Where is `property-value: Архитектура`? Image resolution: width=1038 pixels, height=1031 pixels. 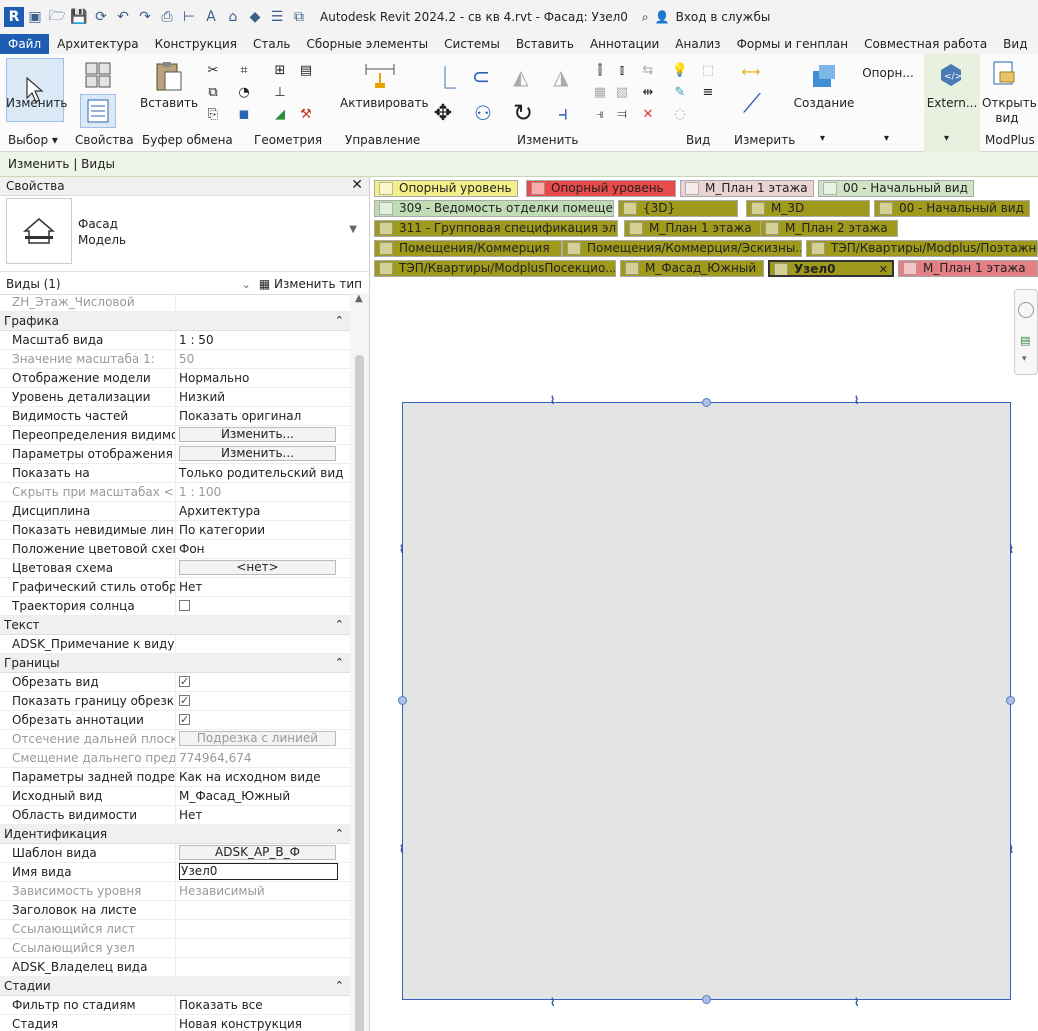 property-value: Архитектура is located at coordinates (219, 511).